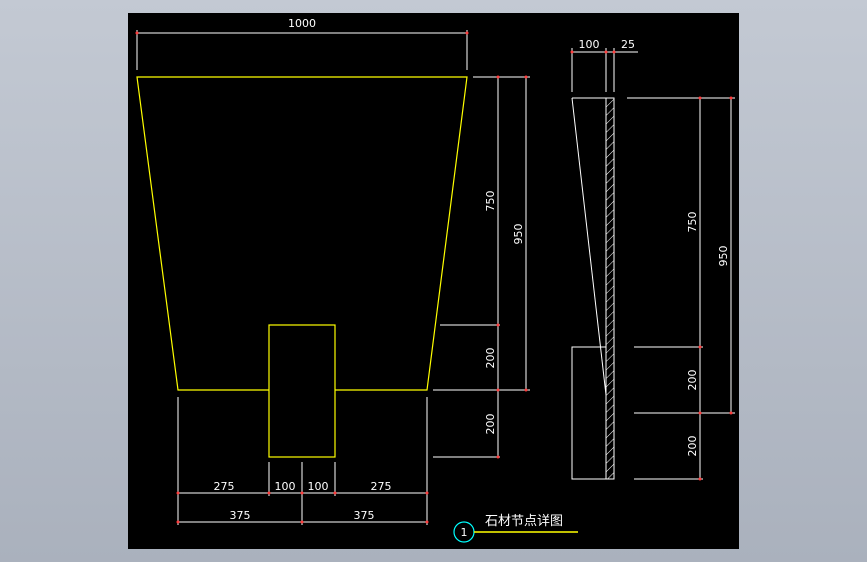  Describe the element at coordinates (302, 23) in the screenshot. I see `dim-label-top-width: 1000` at that location.